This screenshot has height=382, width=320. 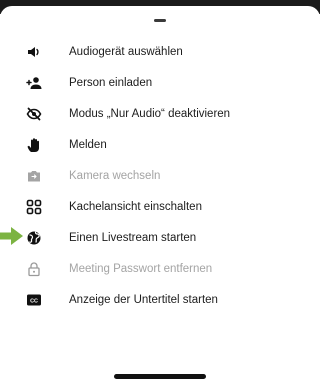 I want to click on menu-item-audio-only-mode: Modus „Nur Audio“ deaktivieren, so click(x=160, y=113).